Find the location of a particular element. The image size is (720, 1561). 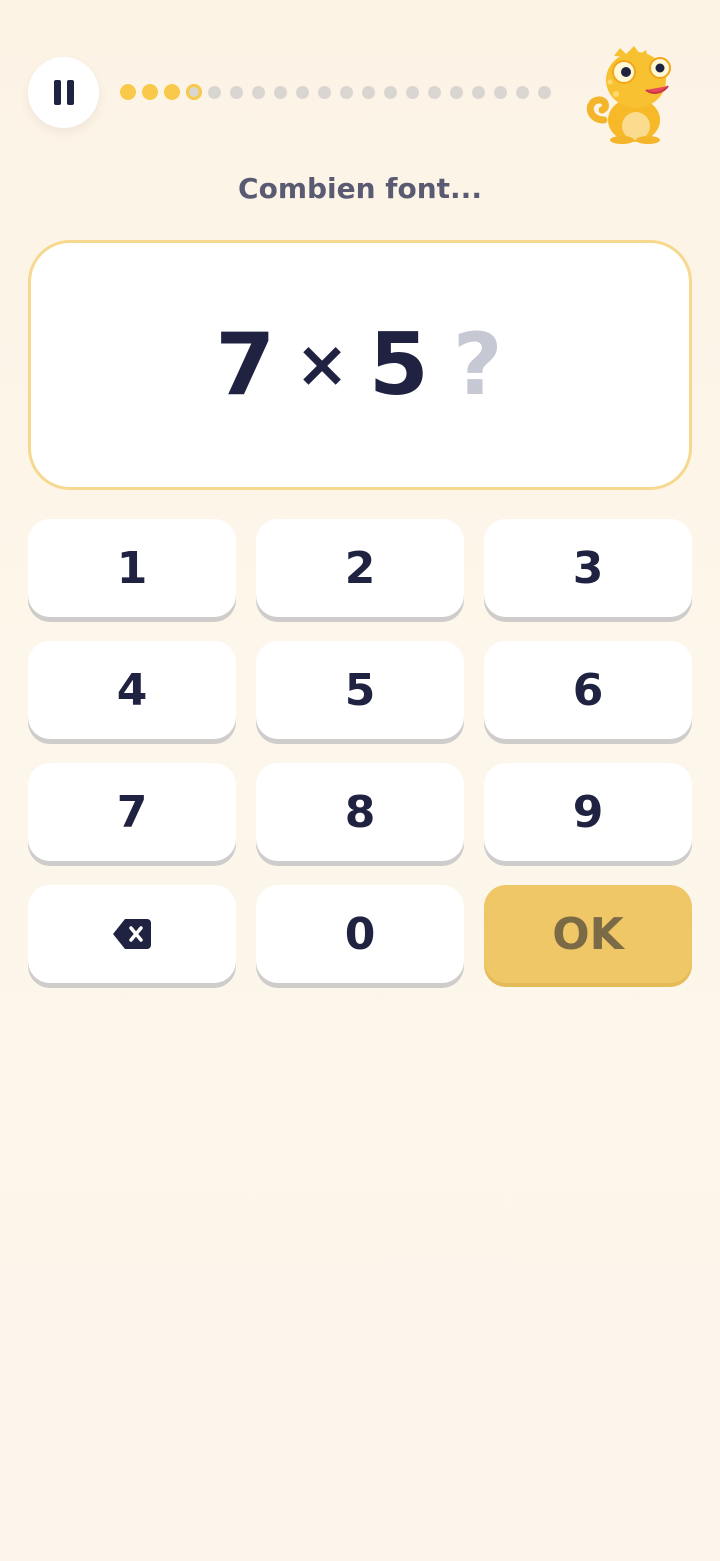

backspace-button is located at coordinates (132, 934).